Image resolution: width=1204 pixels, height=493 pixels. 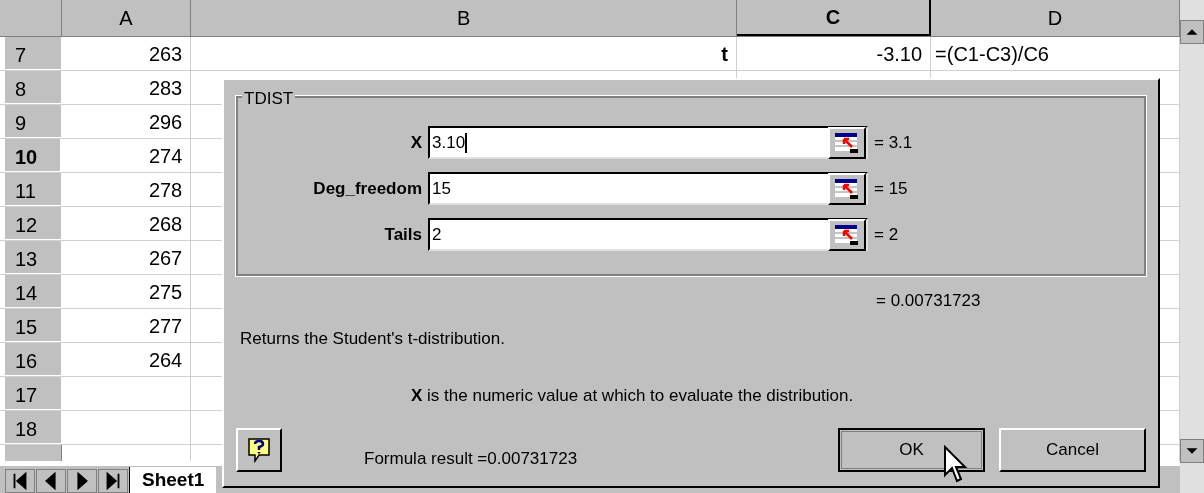 I want to click on table-cell-text: 267, so click(x=166, y=258).